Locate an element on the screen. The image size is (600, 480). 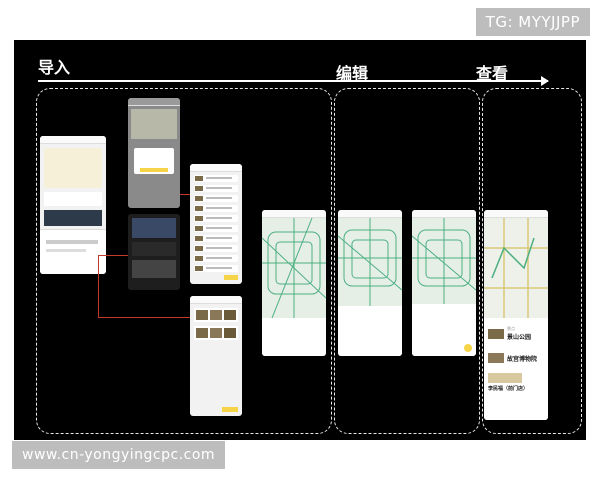
screen-saved-places is located at coordinates (216, 356).